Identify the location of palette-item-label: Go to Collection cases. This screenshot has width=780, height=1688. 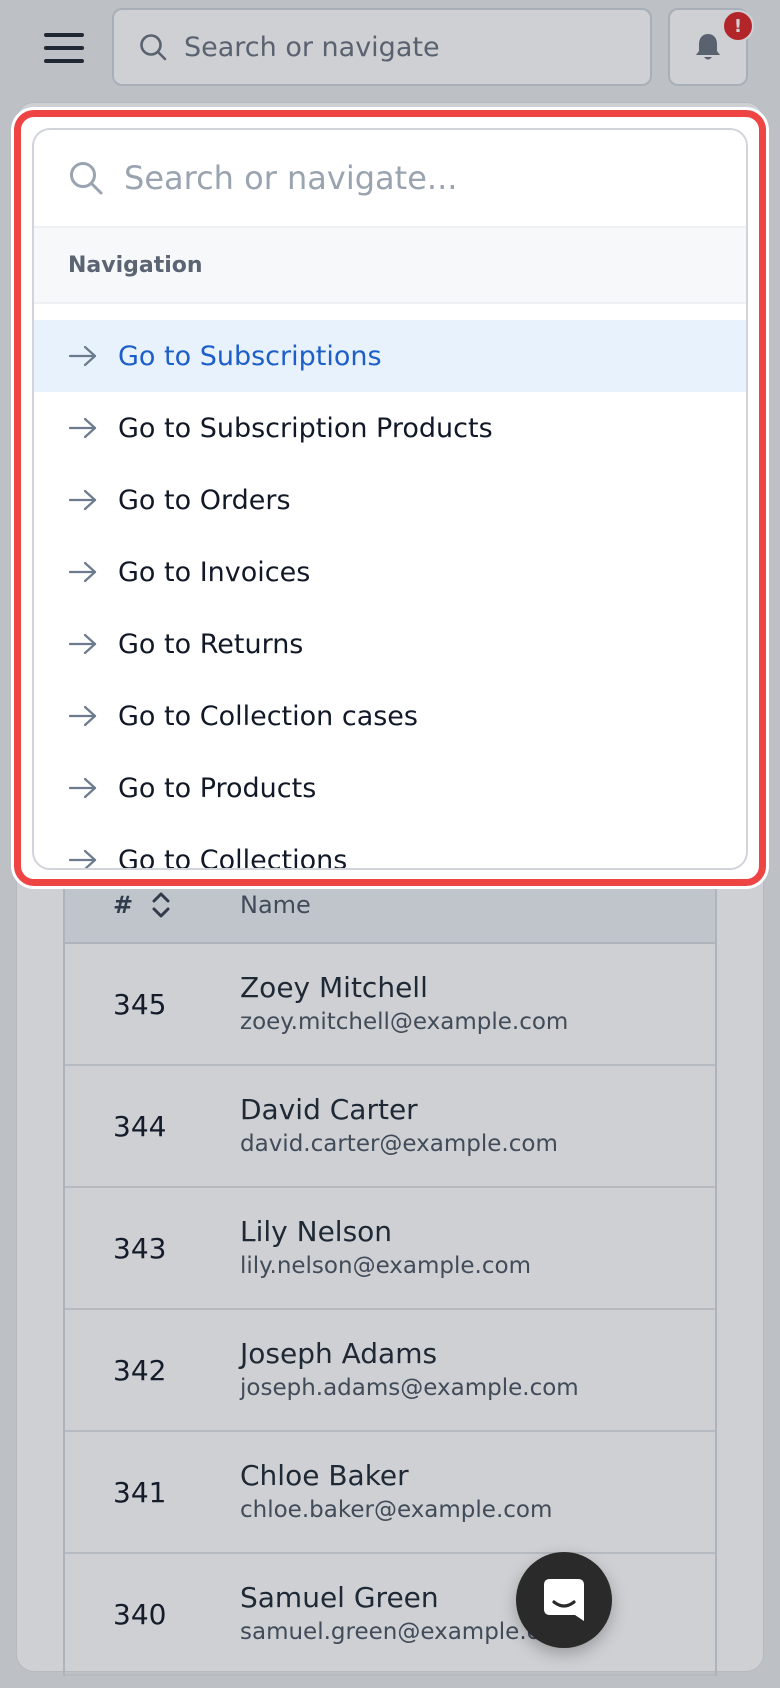
(268, 716).